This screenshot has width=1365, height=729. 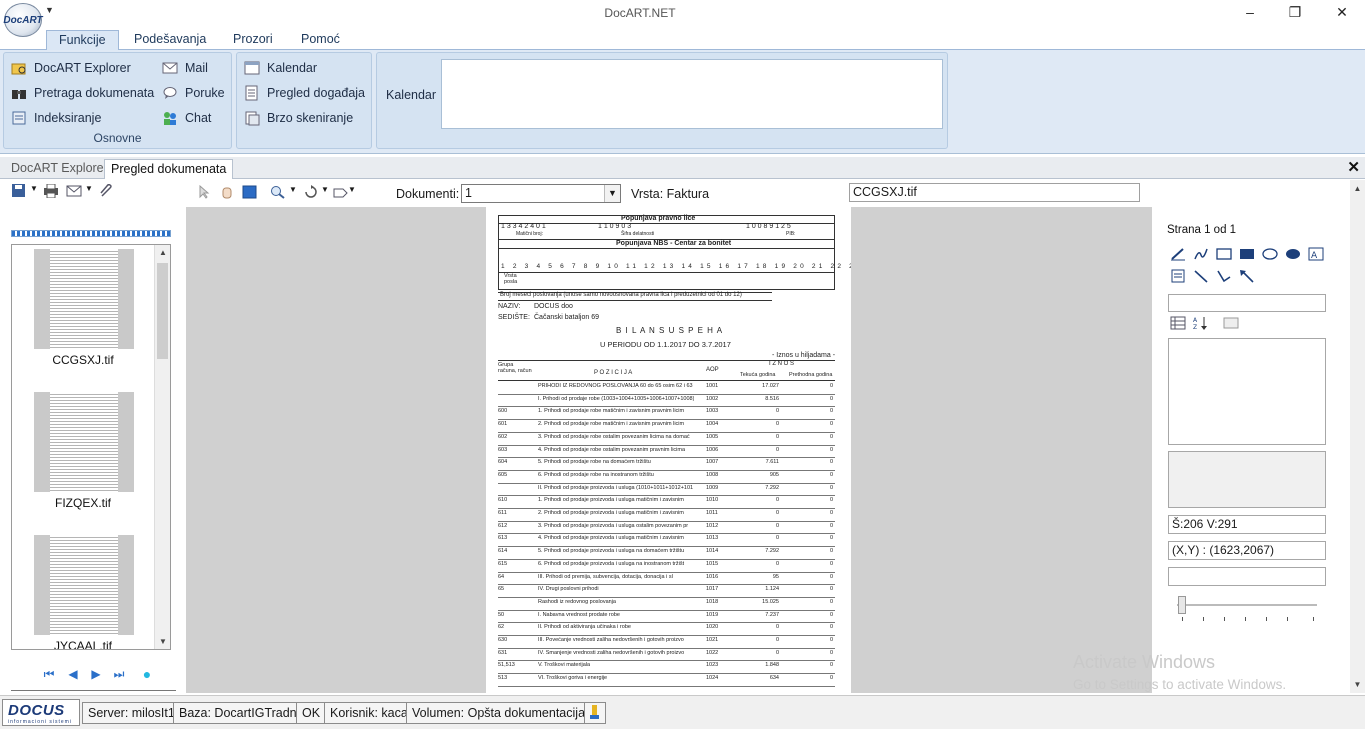 I want to click on zoom-icon, so click(x=278, y=192).